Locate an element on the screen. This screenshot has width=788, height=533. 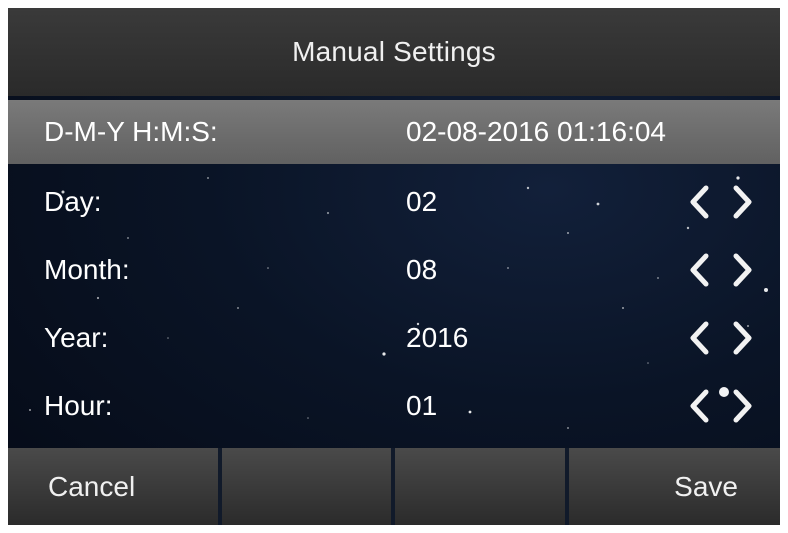
month-value: 08 is located at coordinates (422, 269).